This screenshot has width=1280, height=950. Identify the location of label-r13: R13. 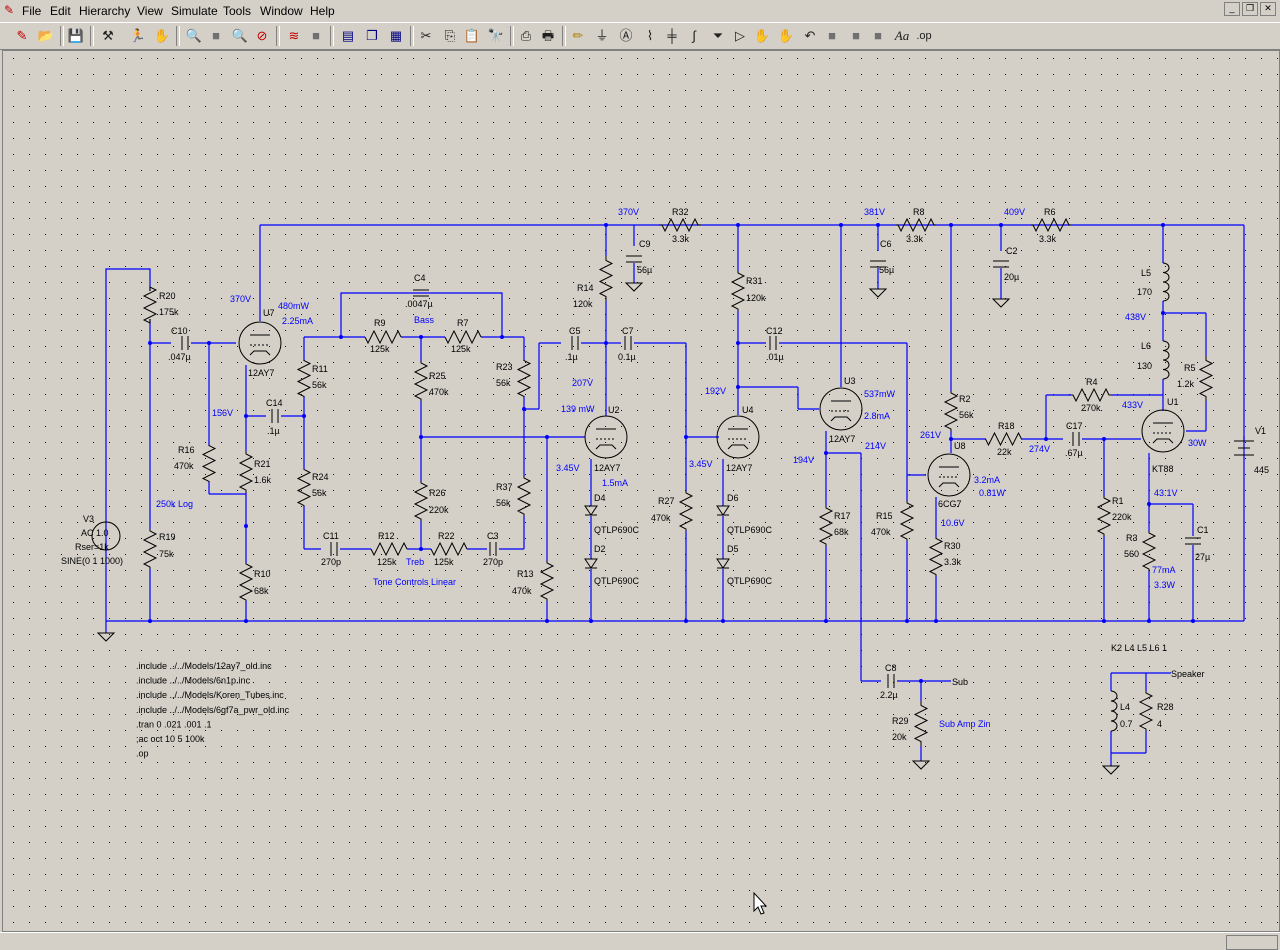
(525, 574).